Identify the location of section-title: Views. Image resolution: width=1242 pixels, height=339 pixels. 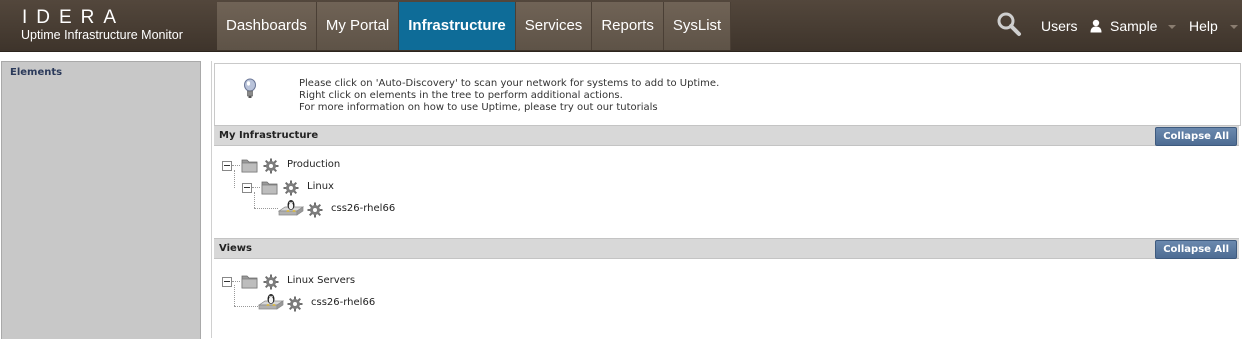
(235, 248).